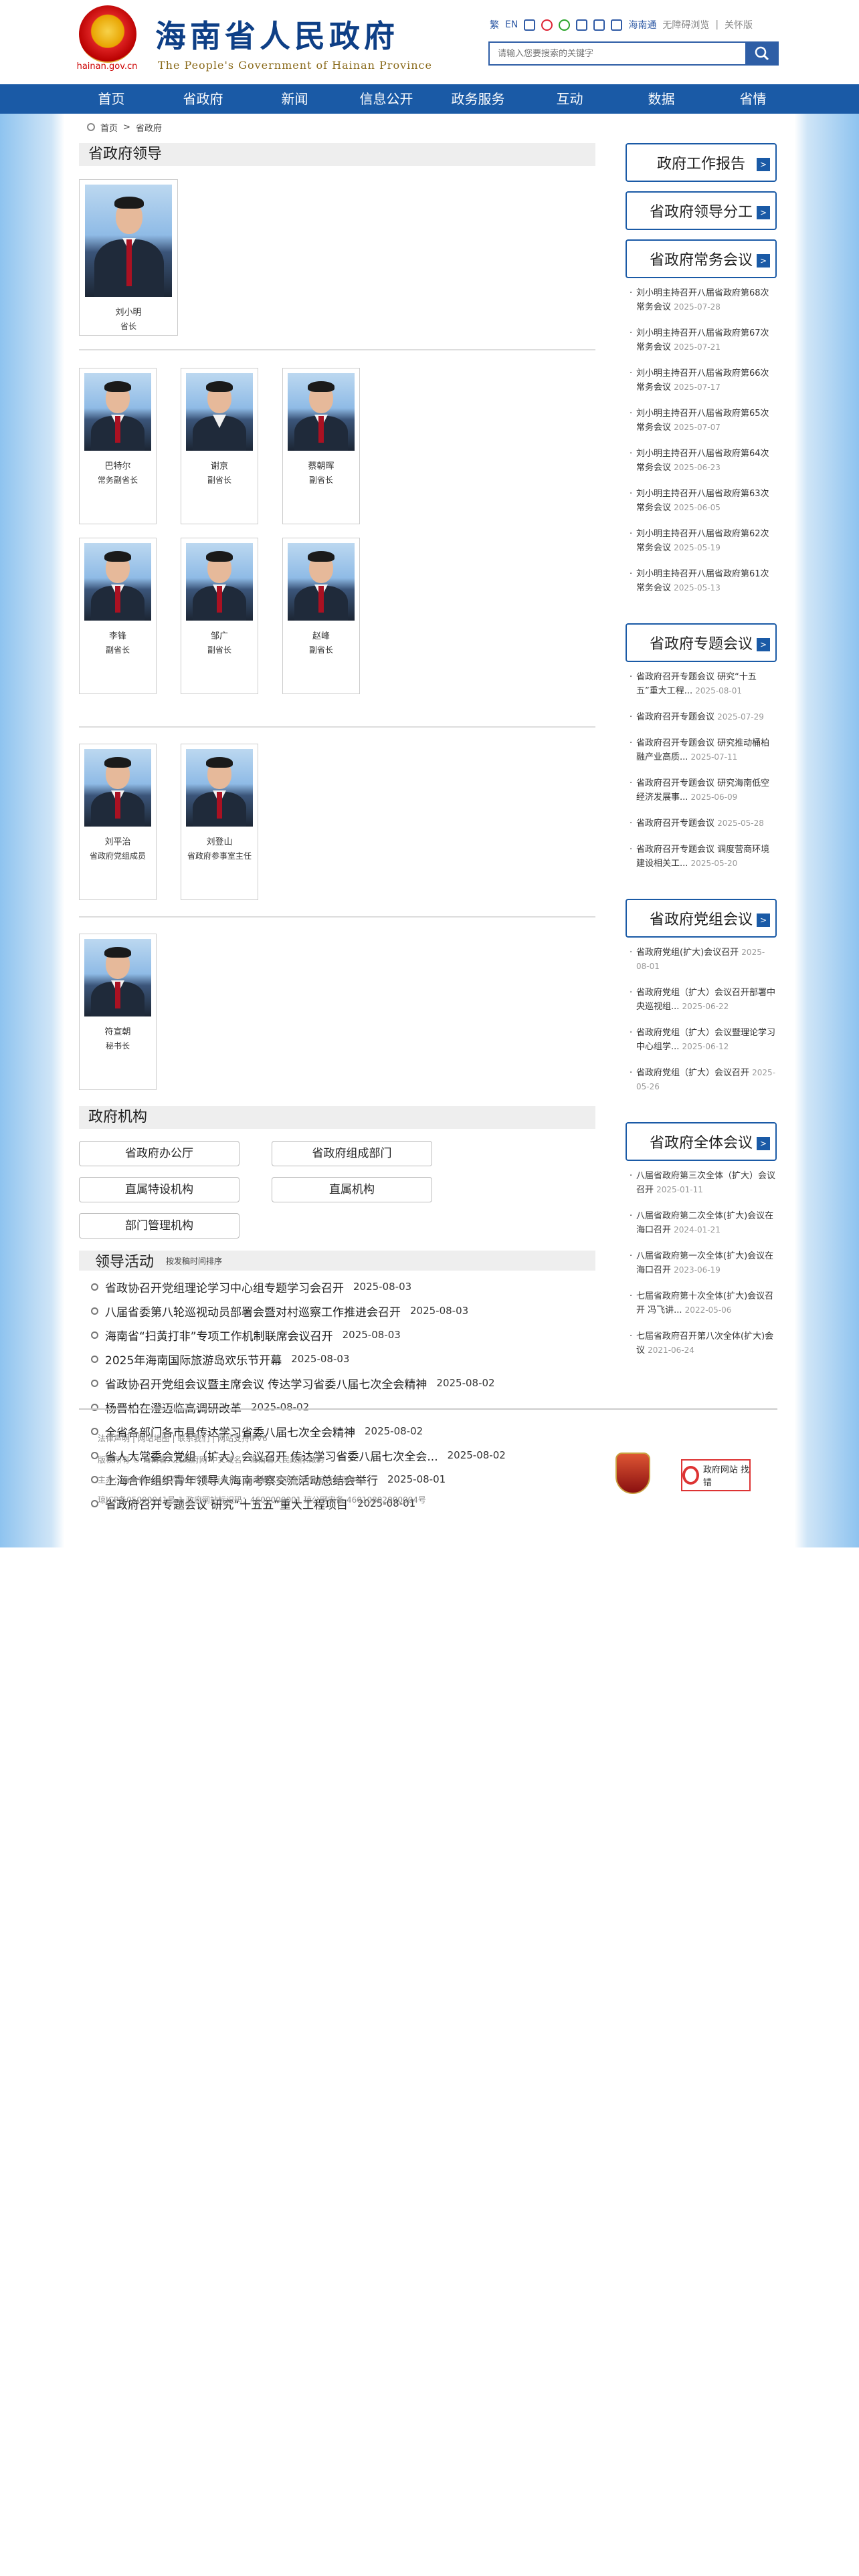 This screenshot has width=859, height=2576. Describe the element at coordinates (703, 717) in the screenshot. I see `list-item: 省政府召开专题会议 2025-07-29` at that location.